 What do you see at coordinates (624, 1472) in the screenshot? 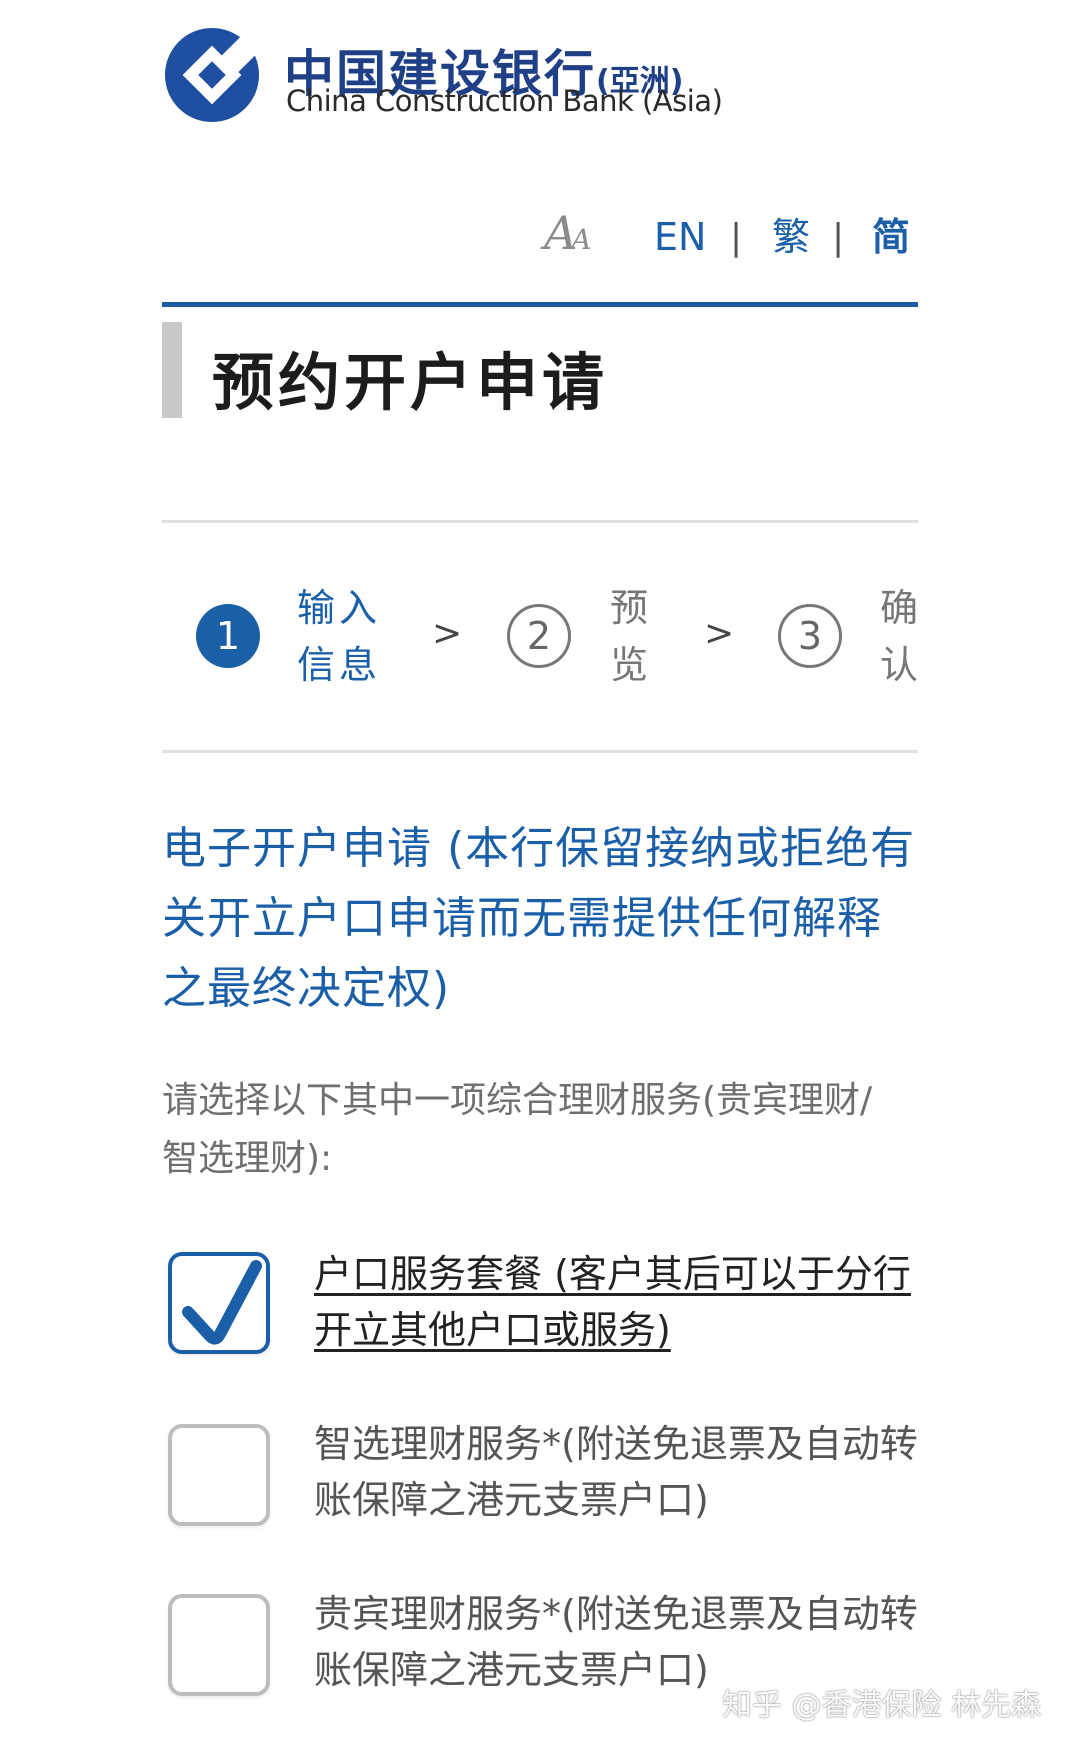
I see `smart-wealth-label: 智选理财服务*(附送免退票及自动转账保障之港元支票户口)` at bounding box center [624, 1472].